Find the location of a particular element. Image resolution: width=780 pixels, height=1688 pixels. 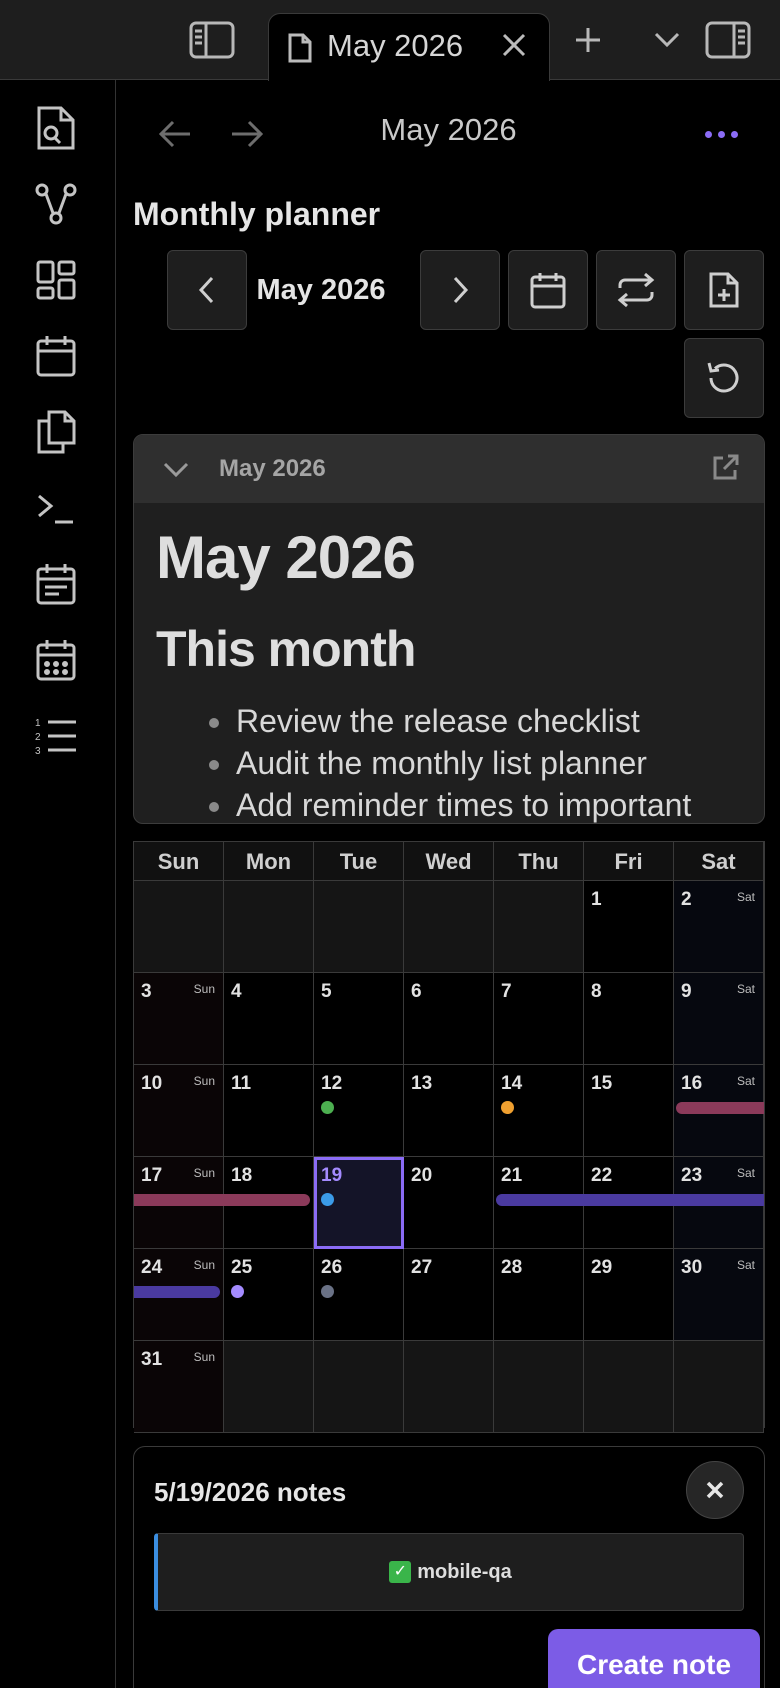

daily-note-calendar-icon is located at coordinates (56, 356).